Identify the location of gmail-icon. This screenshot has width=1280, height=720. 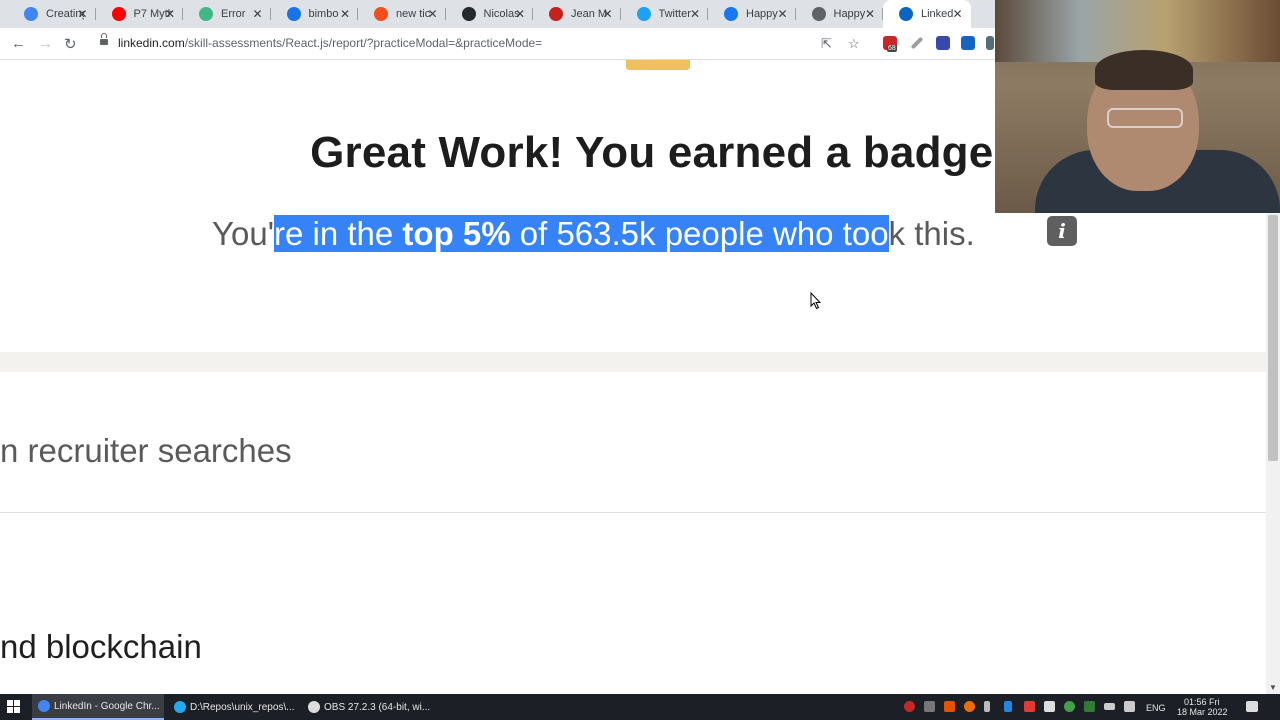
(556, 14).